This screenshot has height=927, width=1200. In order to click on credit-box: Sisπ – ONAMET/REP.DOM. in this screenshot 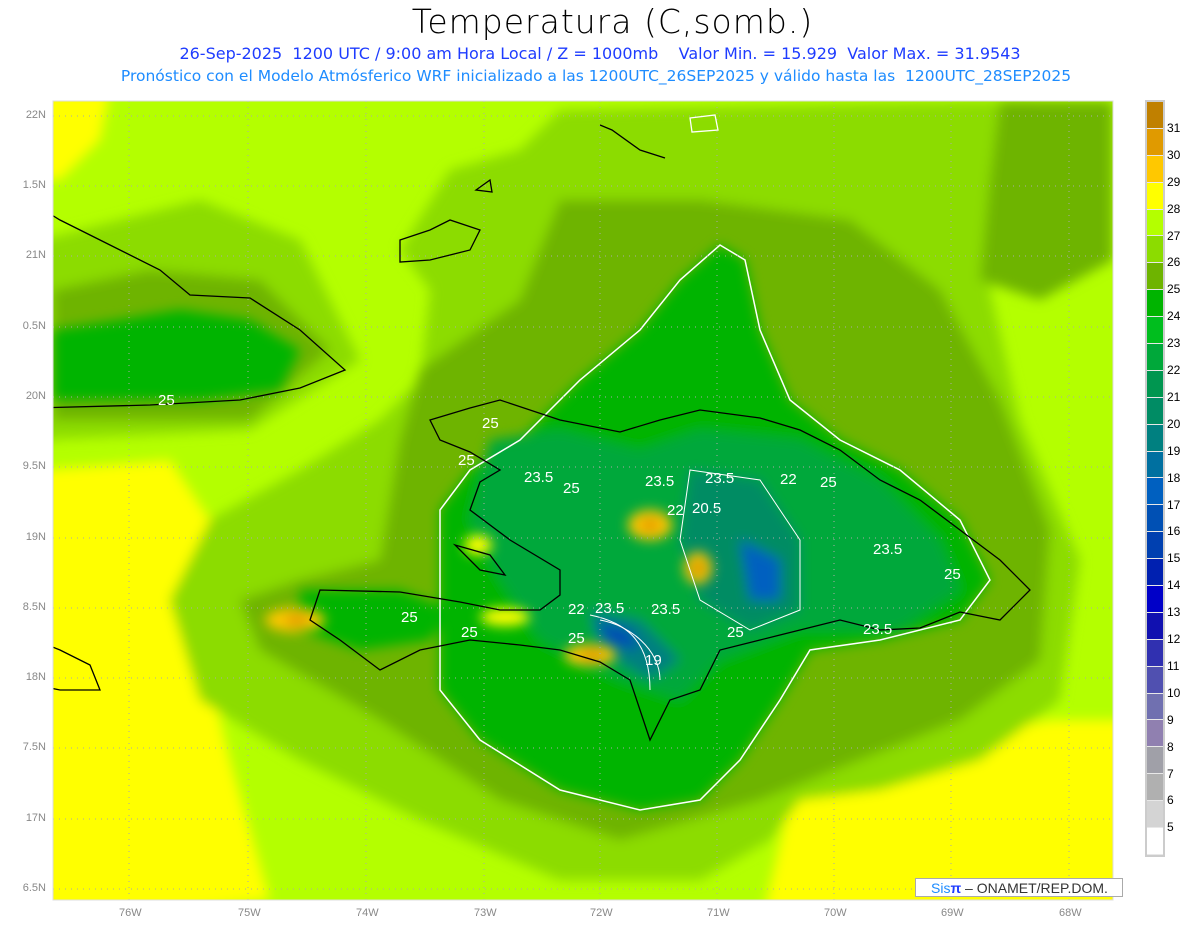, I will do `click(1019, 887)`.